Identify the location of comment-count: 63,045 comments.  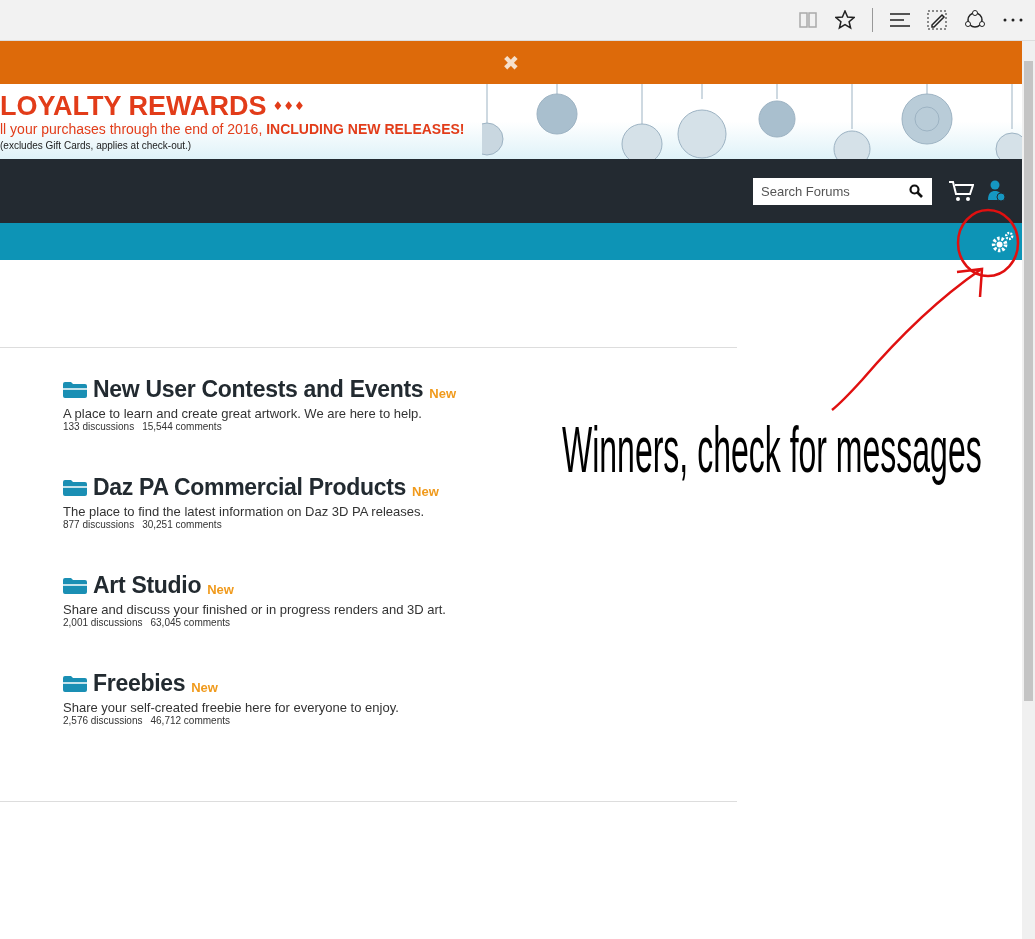
(190, 622).